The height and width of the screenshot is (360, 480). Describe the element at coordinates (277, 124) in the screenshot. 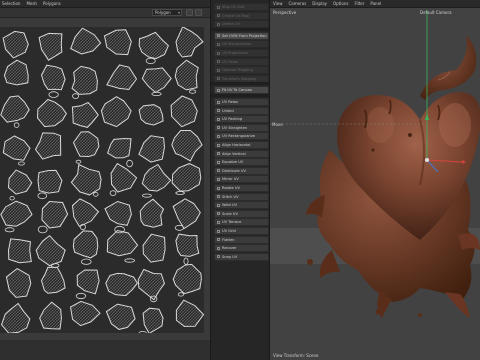

I see `viewport-move-label: Move` at that location.